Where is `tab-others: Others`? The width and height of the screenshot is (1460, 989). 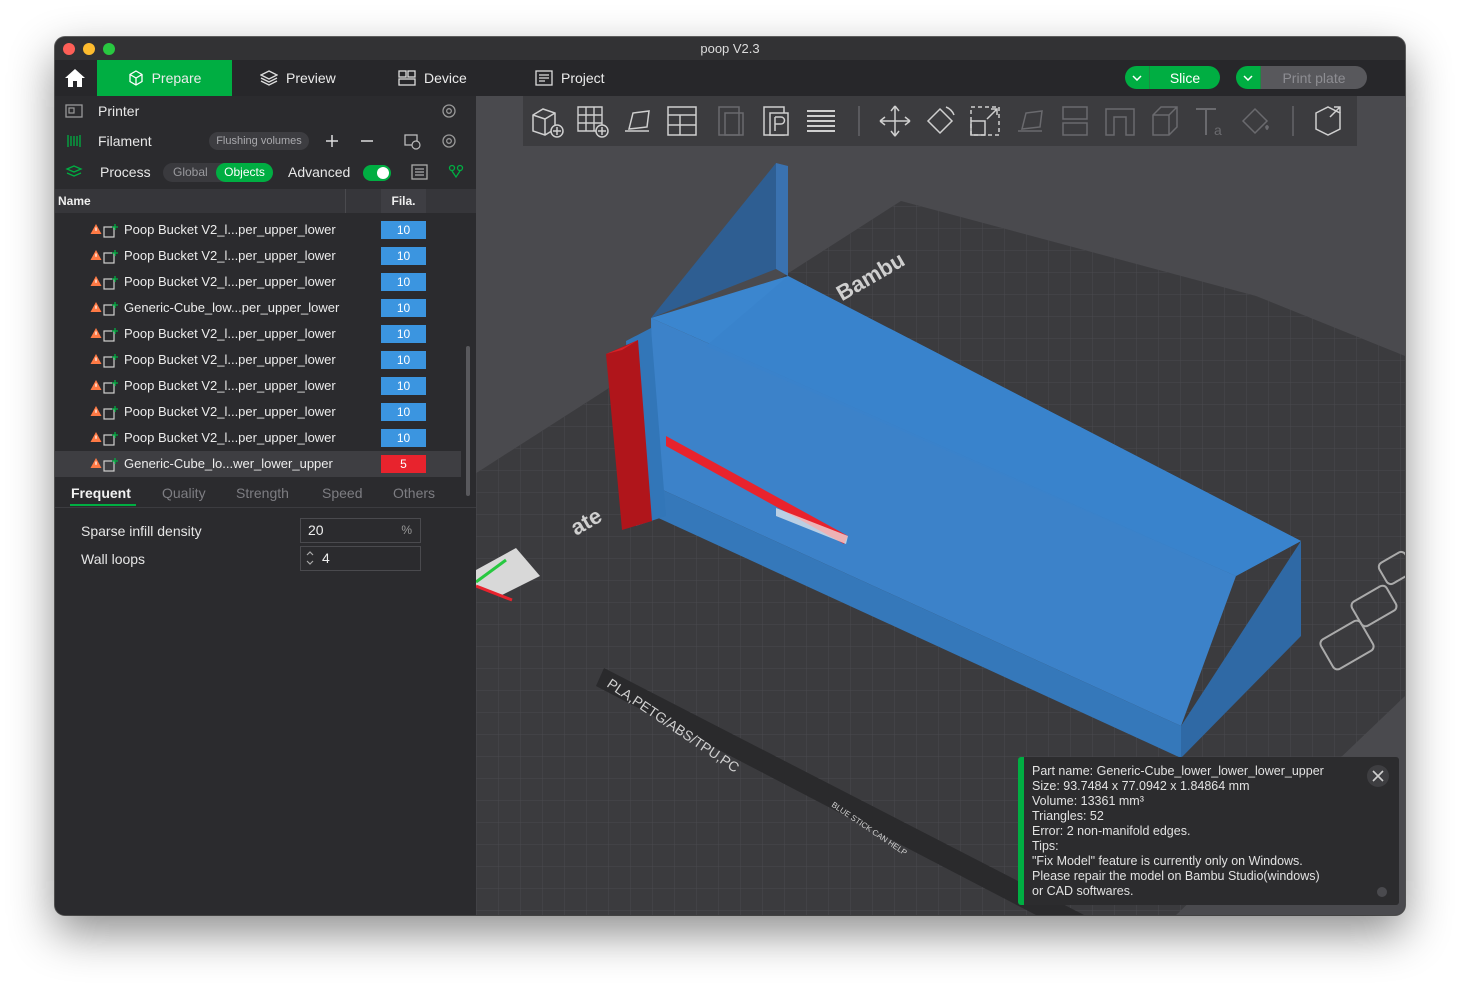 tab-others: Others is located at coordinates (414, 493).